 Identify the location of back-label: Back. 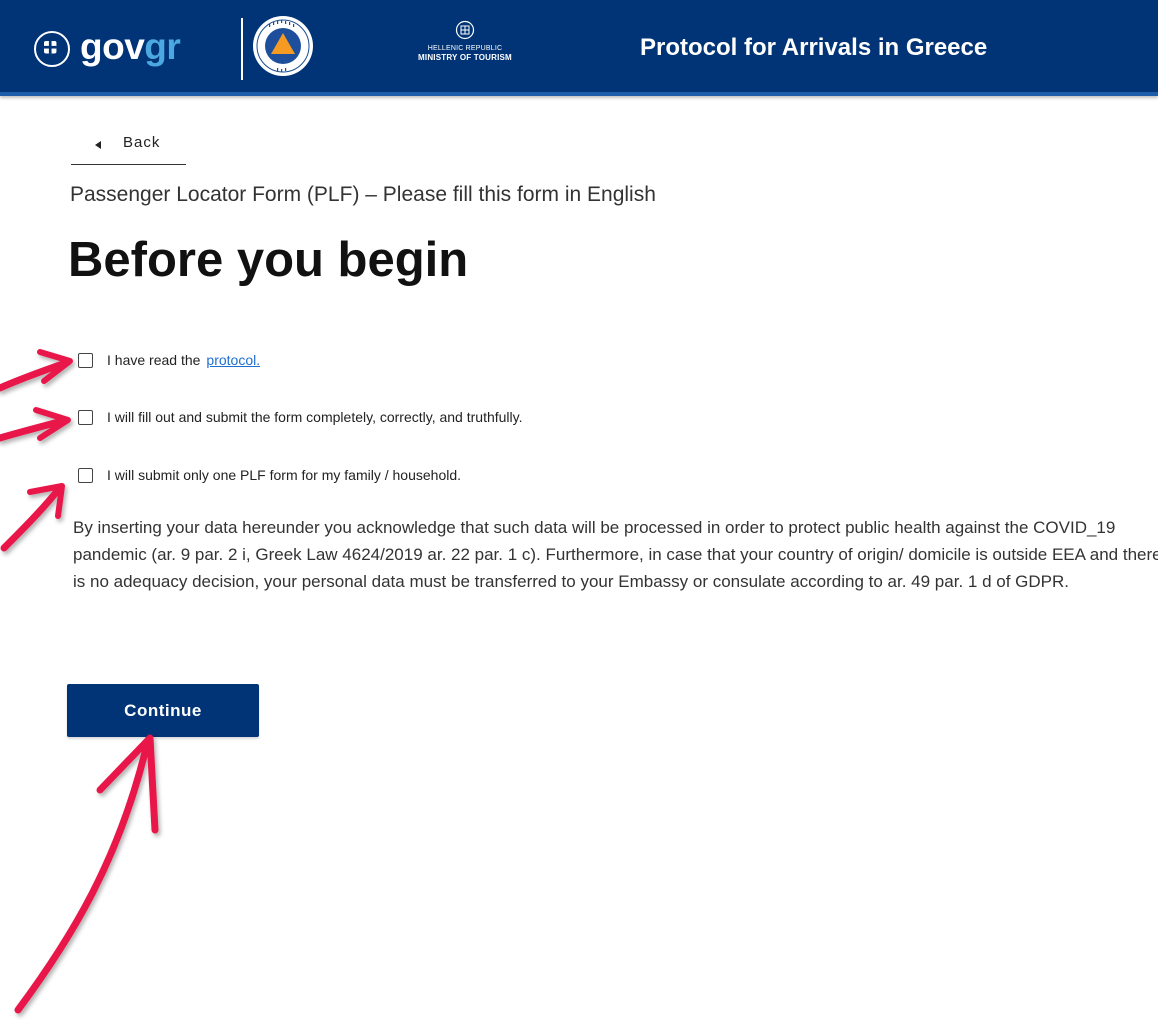
(142, 142).